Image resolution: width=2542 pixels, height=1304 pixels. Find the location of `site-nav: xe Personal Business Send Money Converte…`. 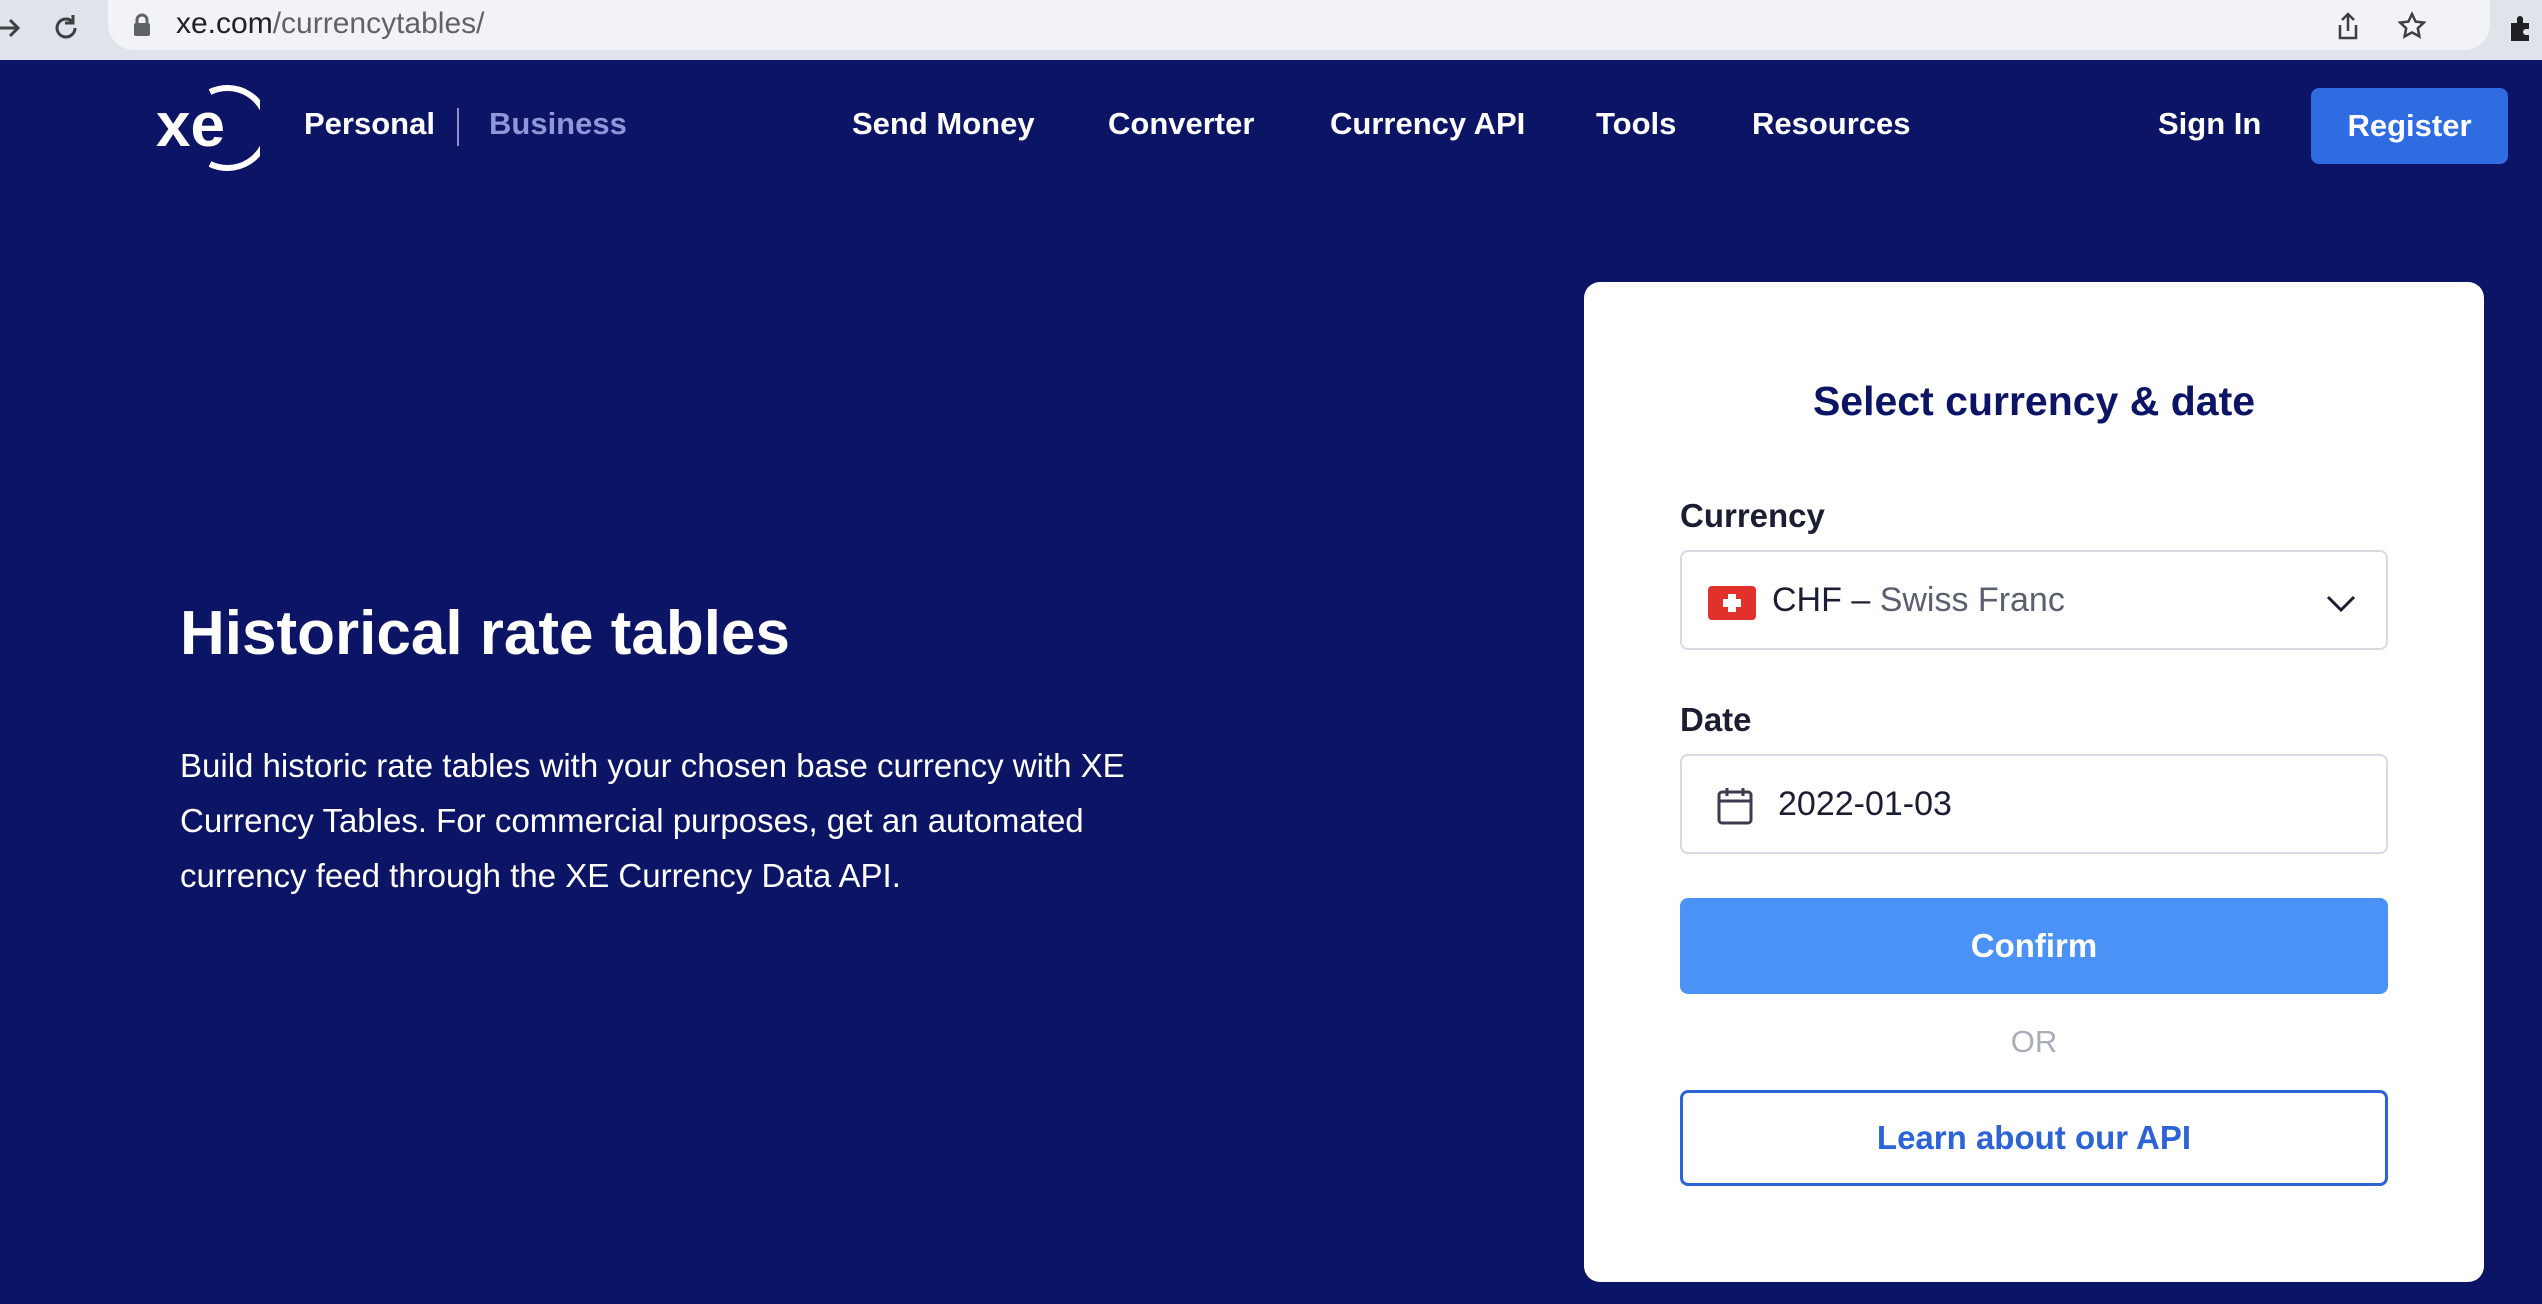

site-nav: xe Personal Business Send Money Converte… is located at coordinates (1271, 126).